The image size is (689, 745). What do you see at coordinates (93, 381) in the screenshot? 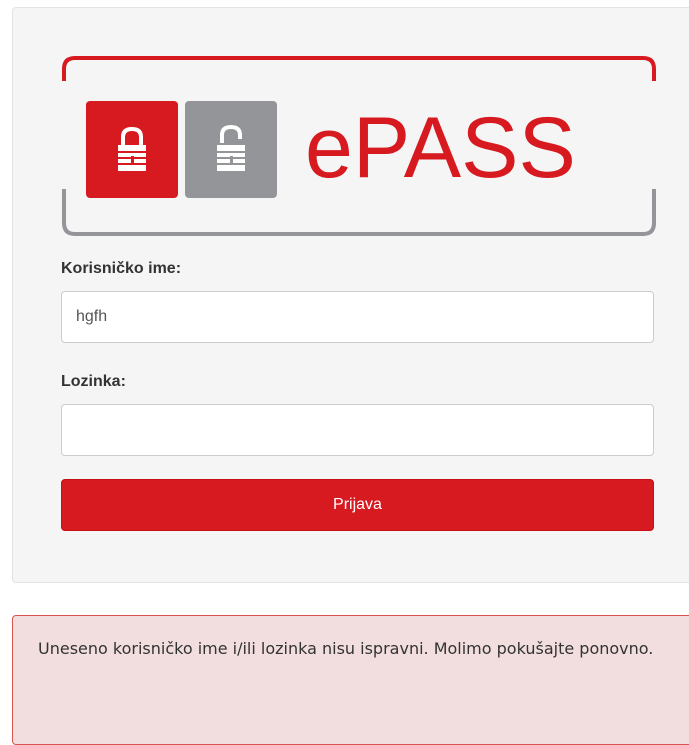
I see `password-label: Lozinka:` at bounding box center [93, 381].